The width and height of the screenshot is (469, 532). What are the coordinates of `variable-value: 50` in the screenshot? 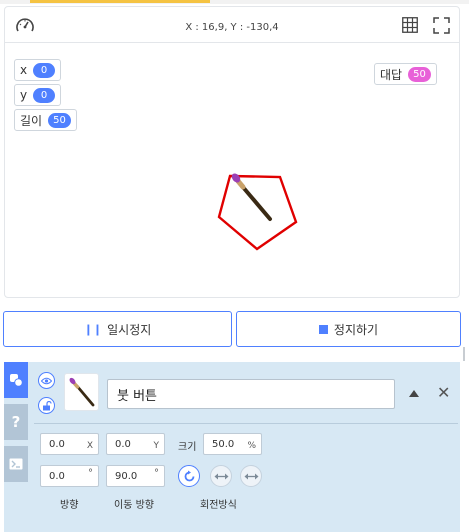 It's located at (59, 120).